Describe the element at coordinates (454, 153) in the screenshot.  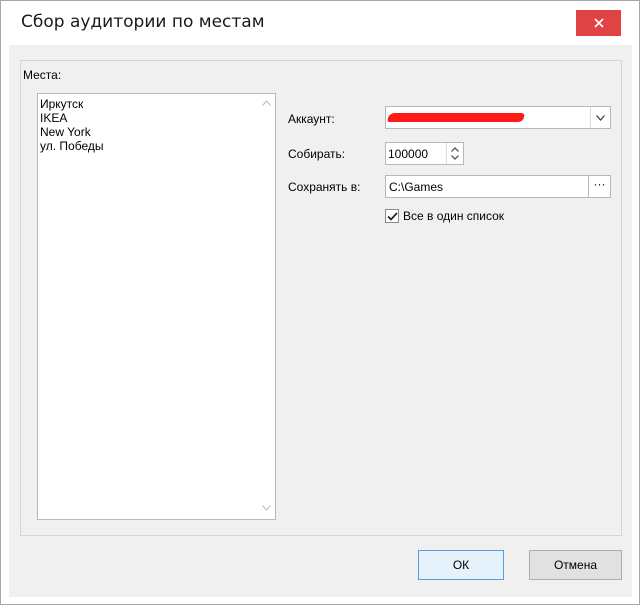
I see `stepper-buttons` at that location.